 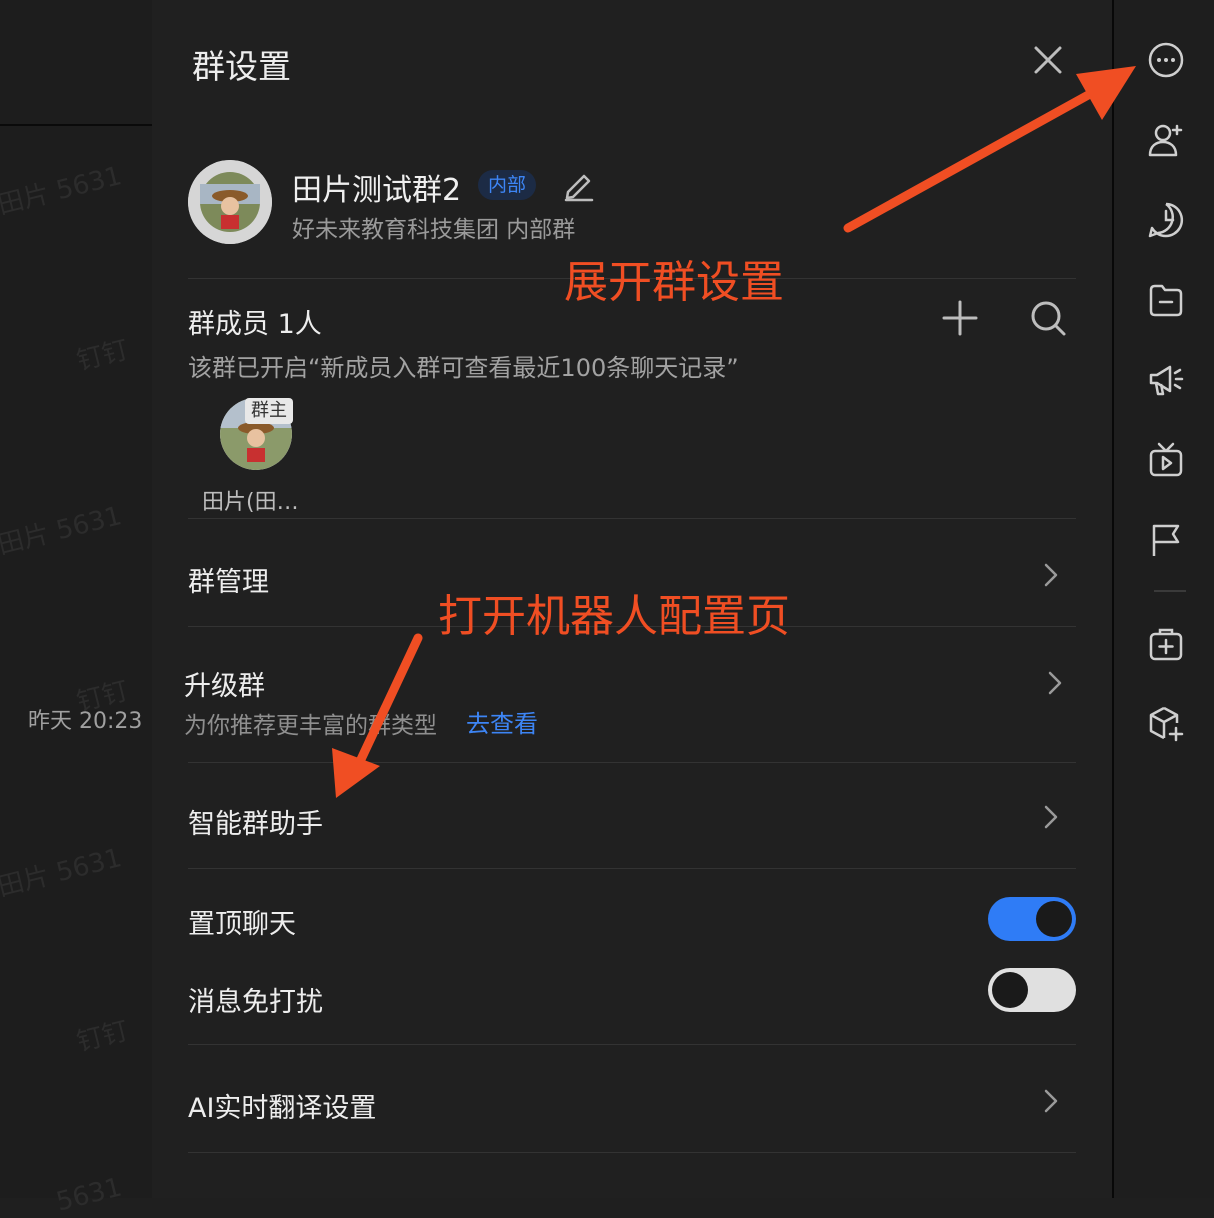 I want to click on arrow-head, so click(x=356, y=773).